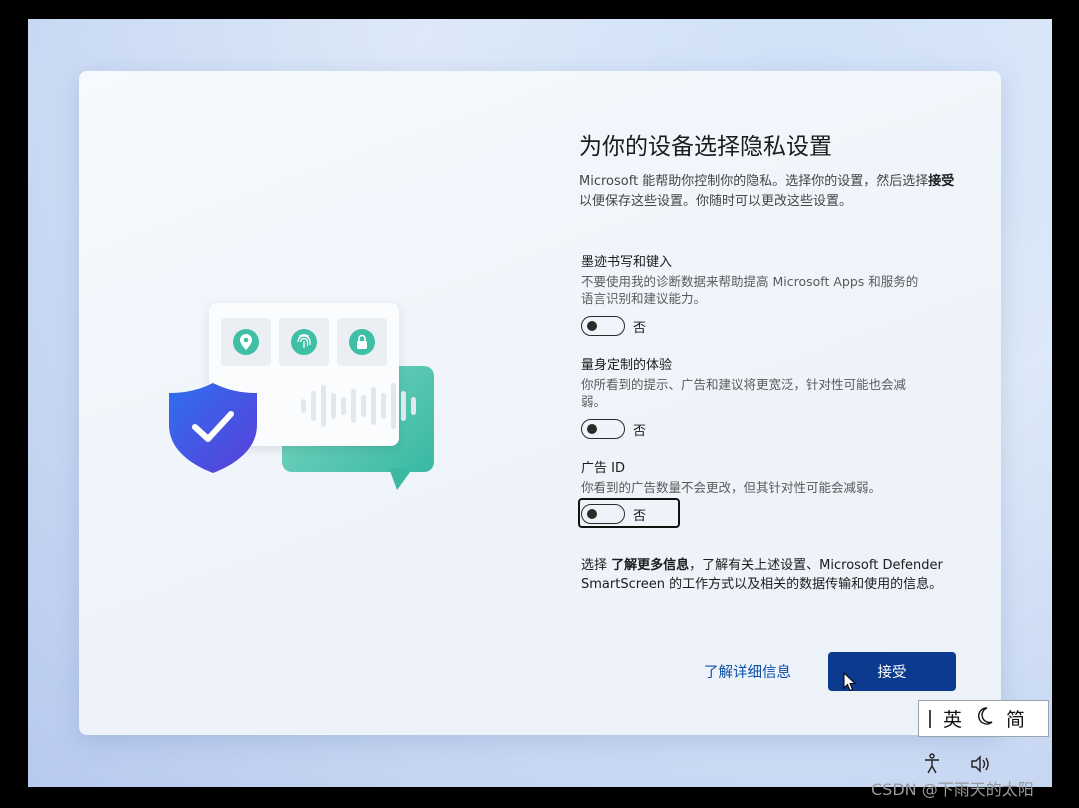 The width and height of the screenshot is (1079, 808). I want to click on setting-ad-id-toggle: 否, so click(613, 514).